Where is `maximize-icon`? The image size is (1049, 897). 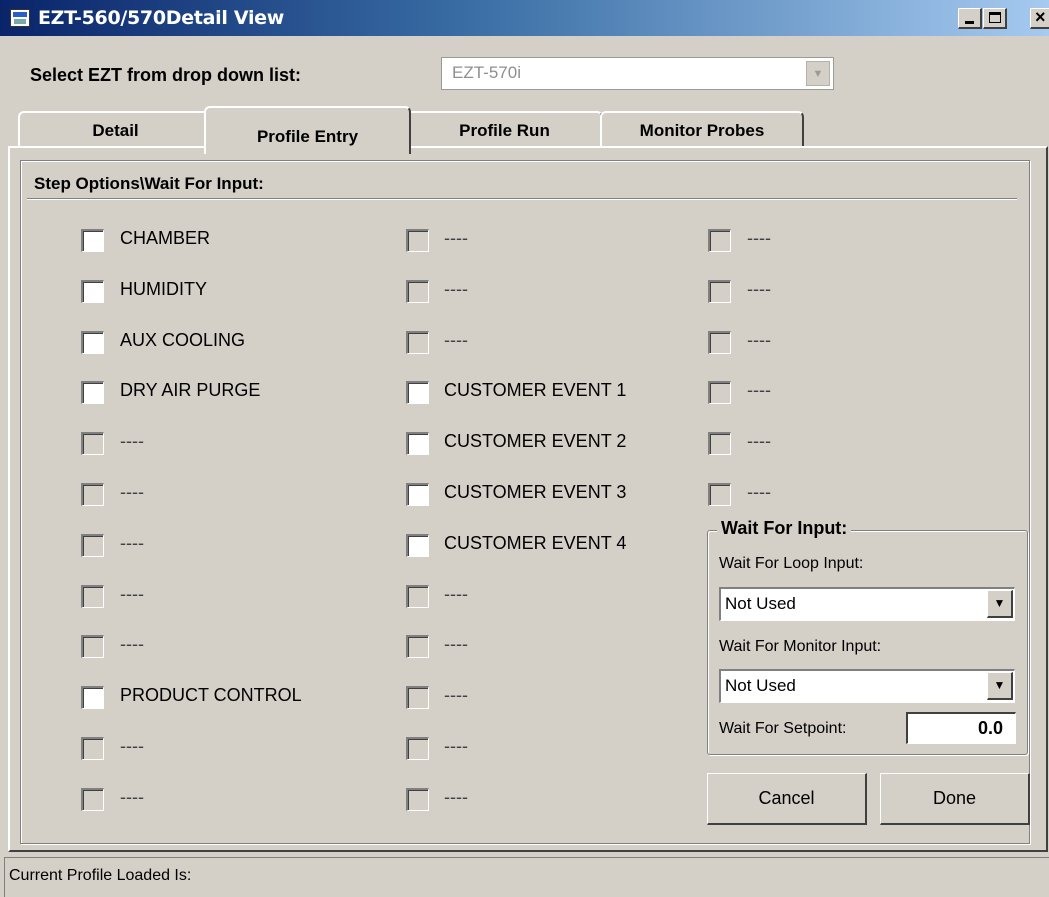
maximize-icon is located at coordinates (995, 17).